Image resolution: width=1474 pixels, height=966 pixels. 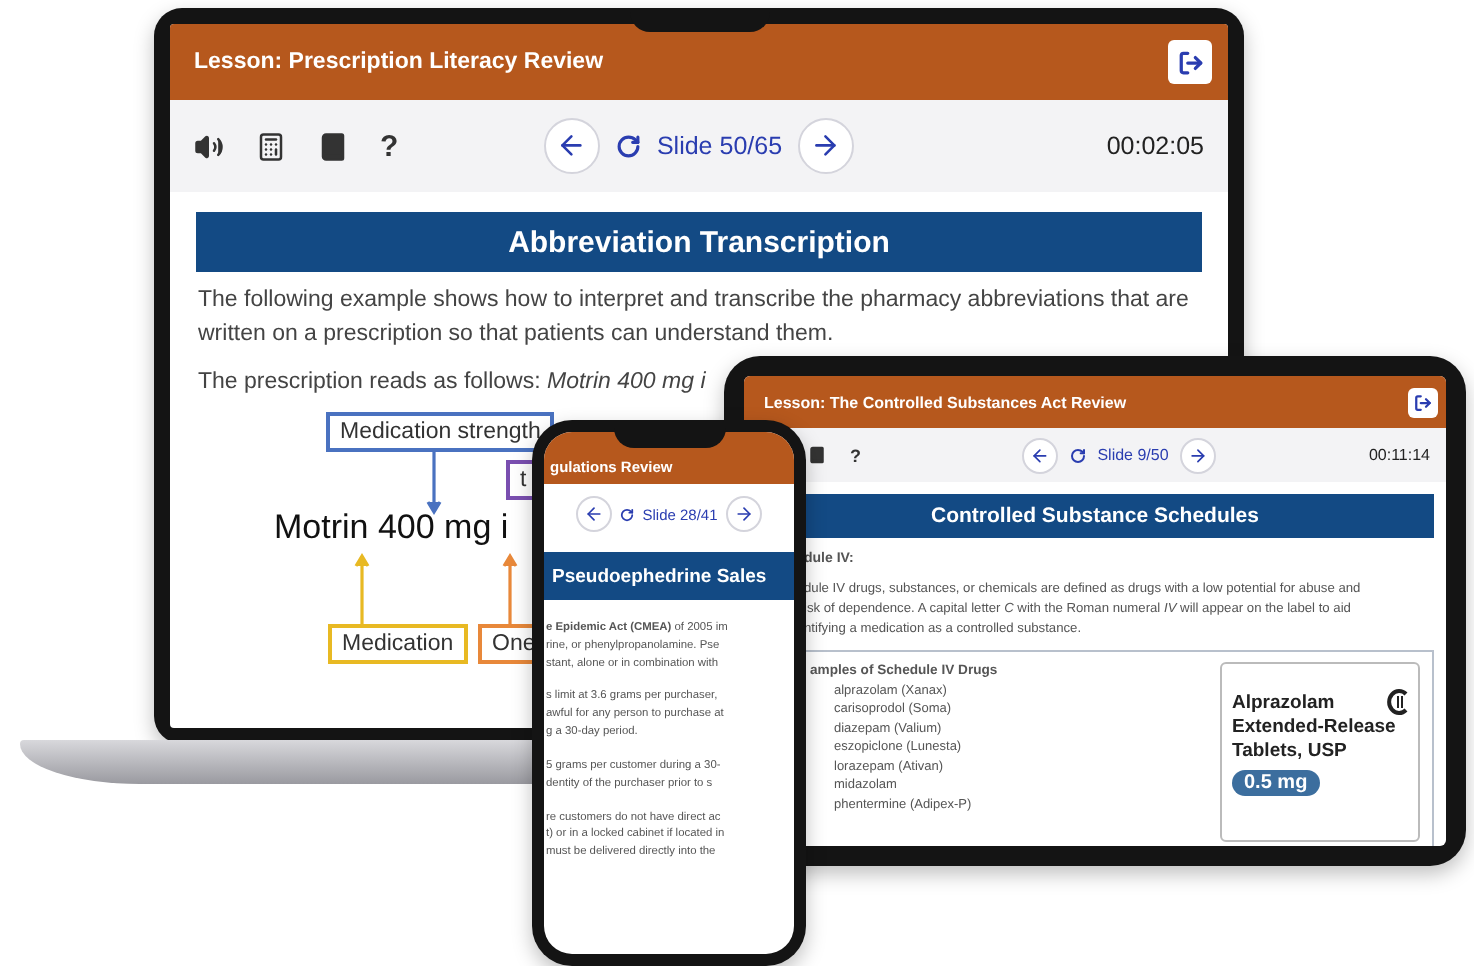 I want to click on lesson-title: Lesson: Prescription Literacy Review, so click(x=399, y=62).